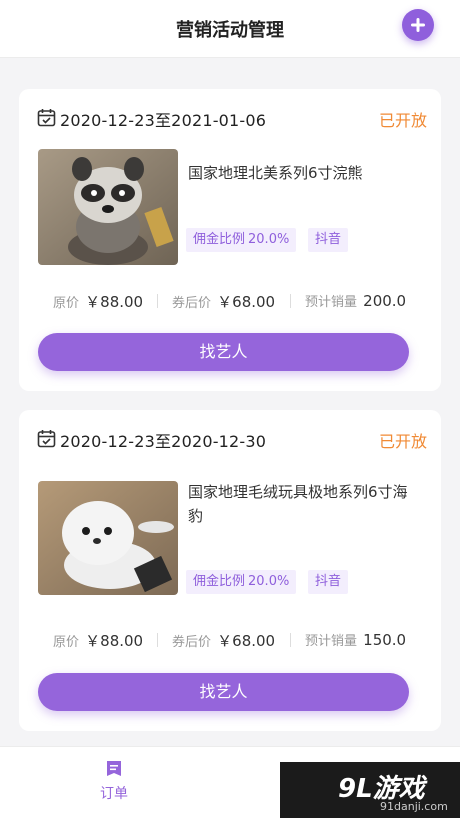 This screenshot has height=818, width=460. Describe the element at coordinates (275, 173) in the screenshot. I see `product-name: 国家地理北美系列6寸浣熊` at that location.